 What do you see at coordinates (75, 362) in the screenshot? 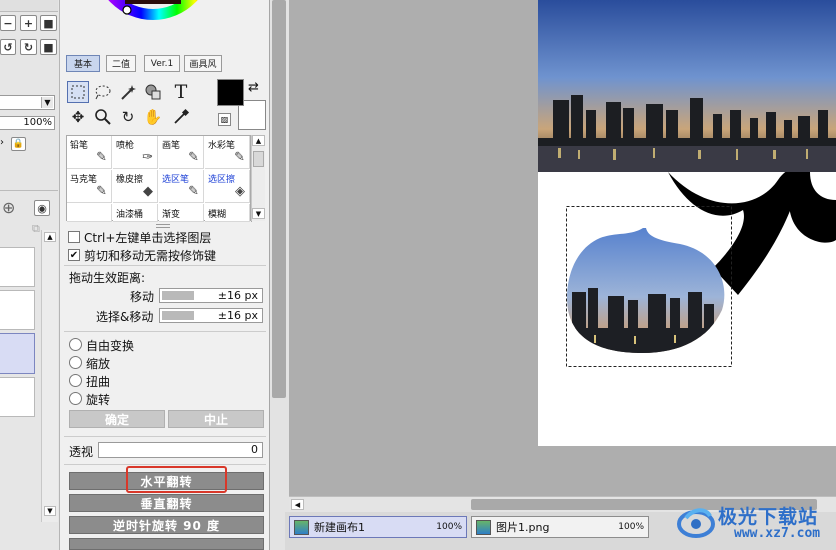
I see `scale-radio` at bounding box center [75, 362].